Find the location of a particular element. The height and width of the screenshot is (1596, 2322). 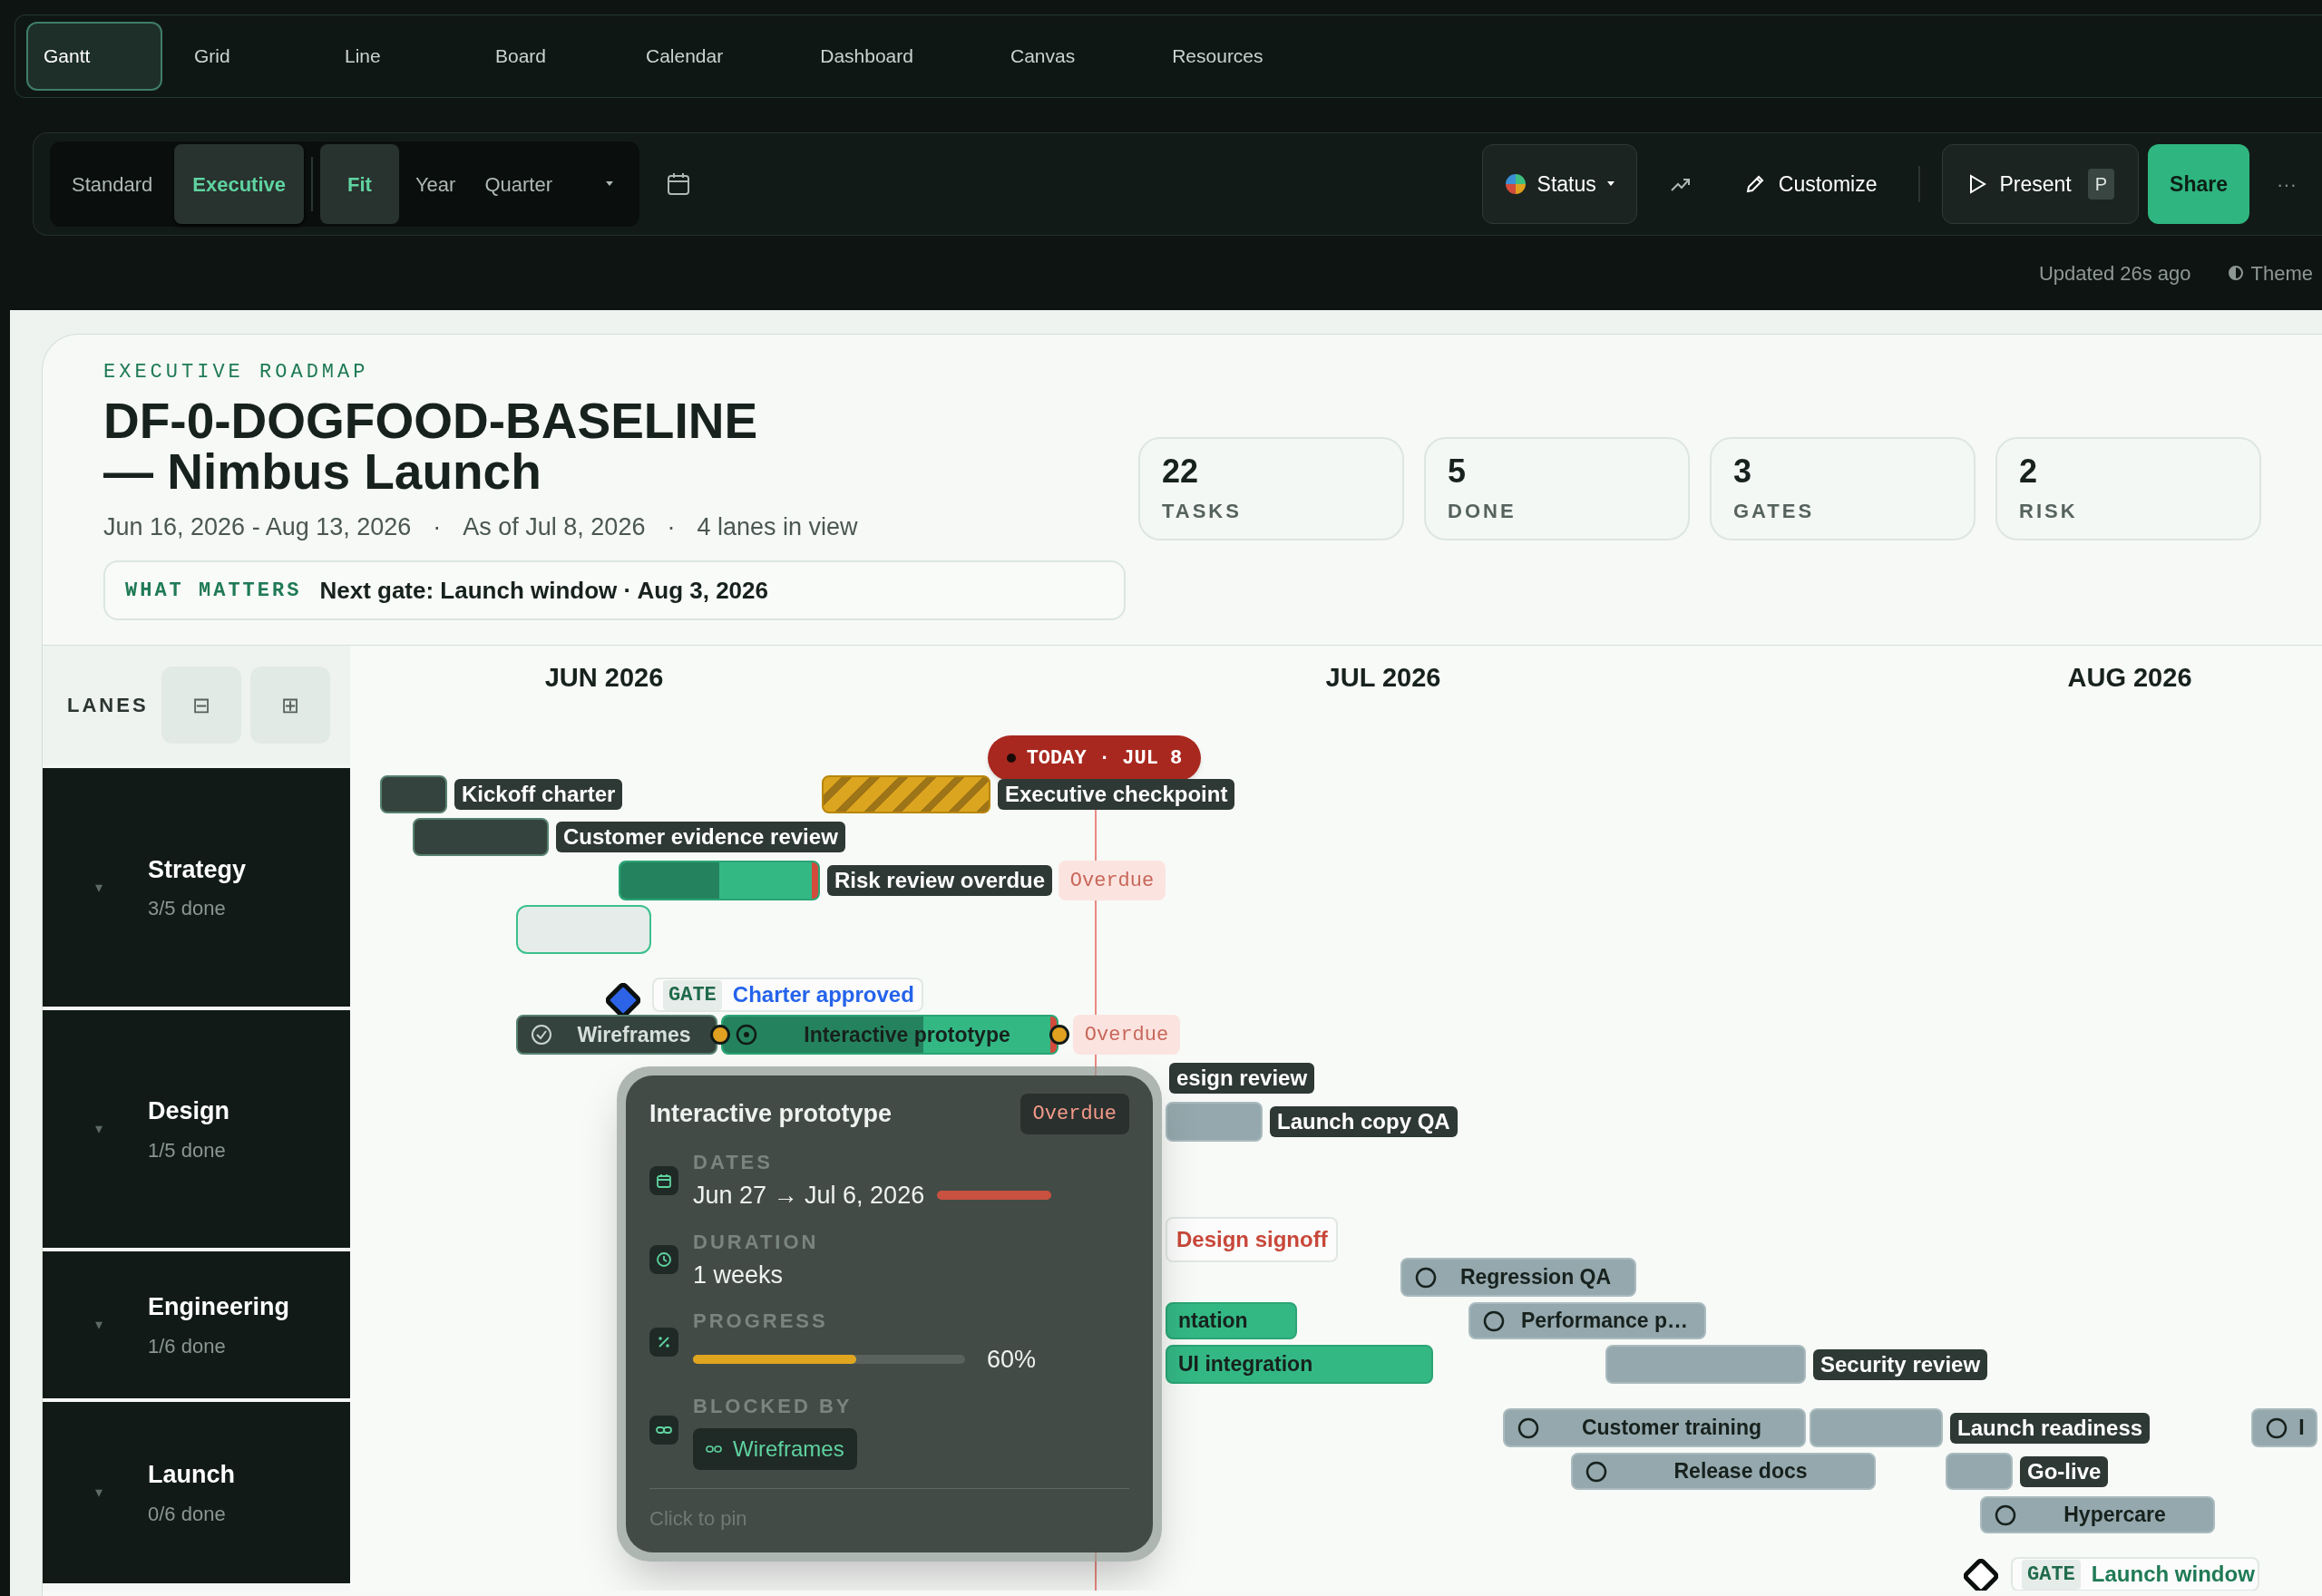

percent-icon is located at coordinates (663, 1342).